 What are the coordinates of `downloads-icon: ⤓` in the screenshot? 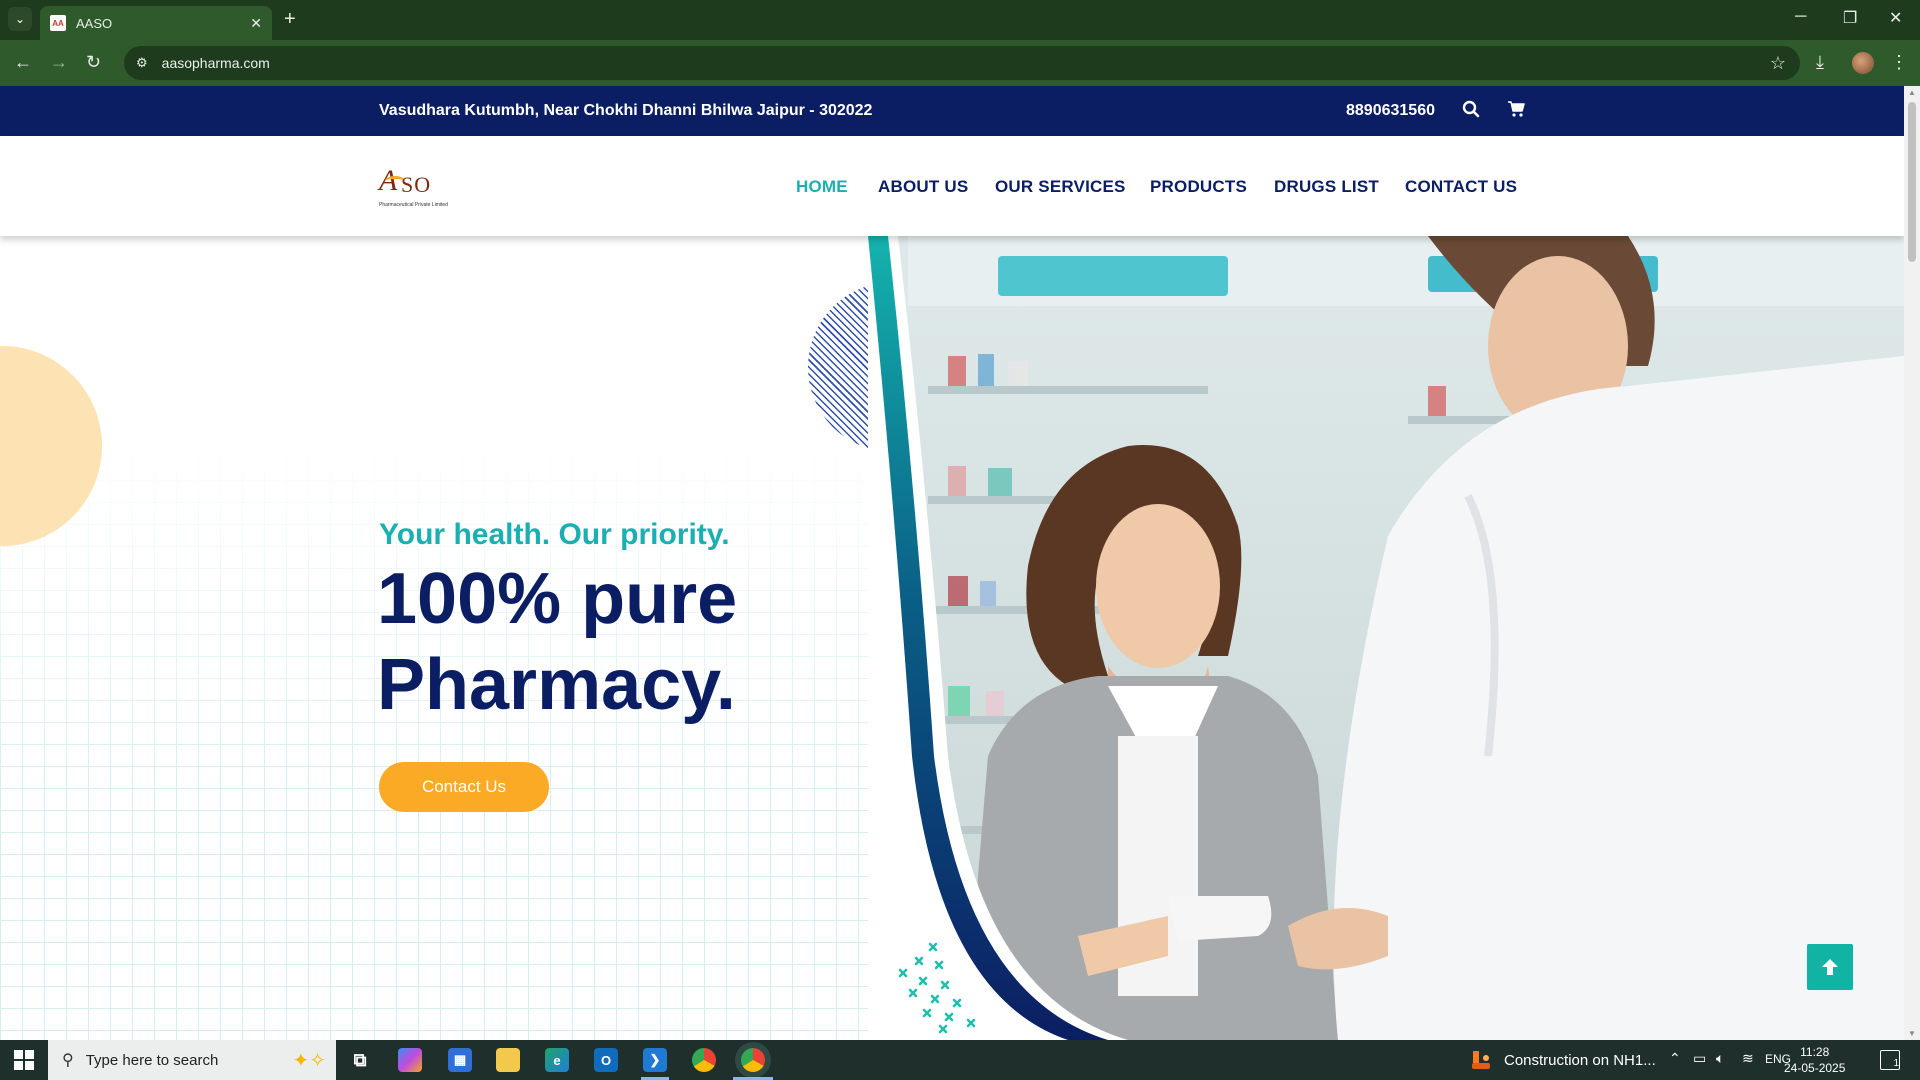 It's located at (1820, 62).